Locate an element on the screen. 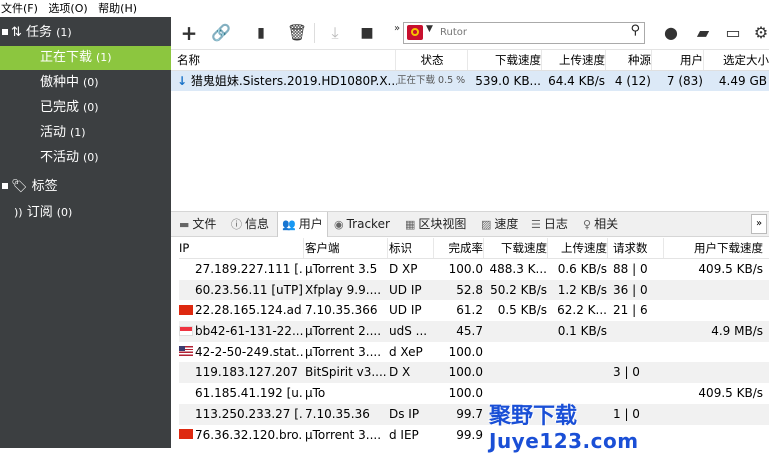 This screenshot has width=769, height=453. sidebar-item-labels: 🏷 标签 is located at coordinates (86, 187).